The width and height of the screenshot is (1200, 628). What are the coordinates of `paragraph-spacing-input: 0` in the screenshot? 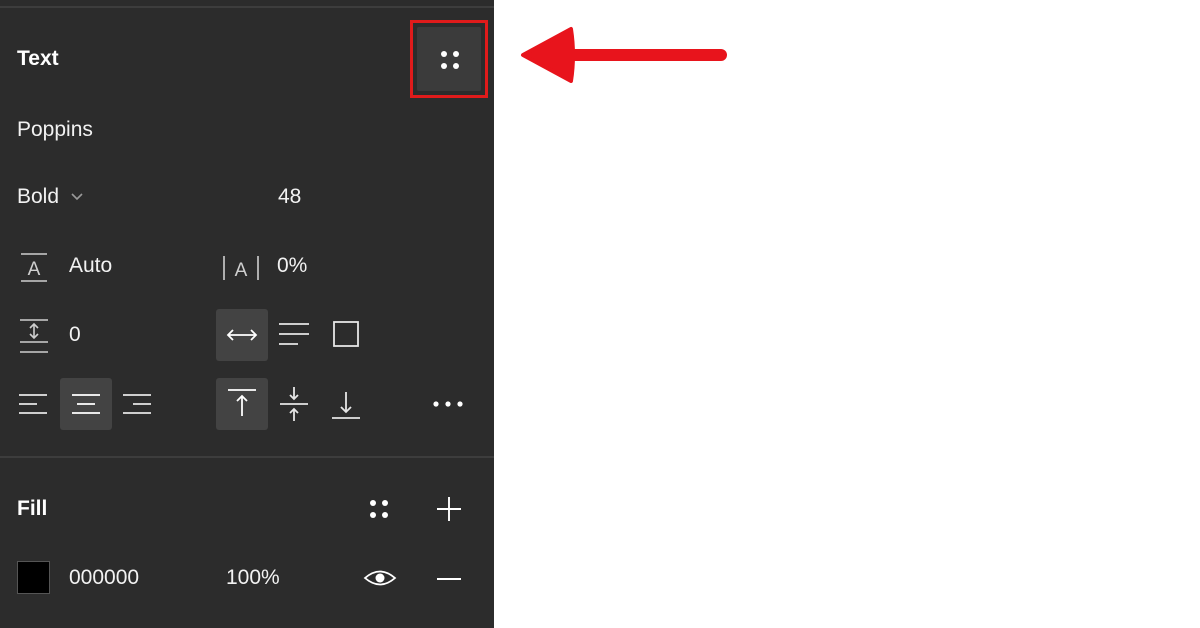 It's located at (75, 335).